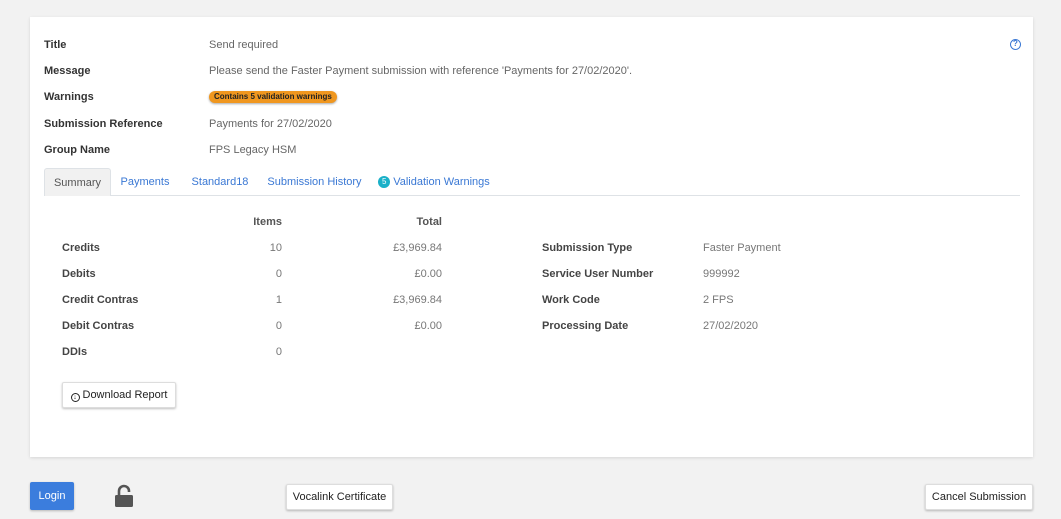 The image size is (1061, 519). What do you see at coordinates (124, 495) in the screenshot?
I see `unlocked-padlock-icon` at bounding box center [124, 495].